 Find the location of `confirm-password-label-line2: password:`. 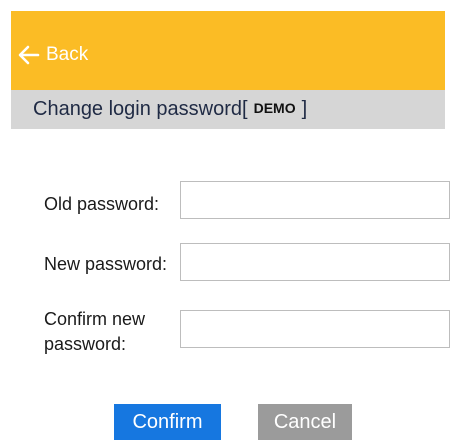

confirm-password-label-line2: password: is located at coordinates (85, 344).